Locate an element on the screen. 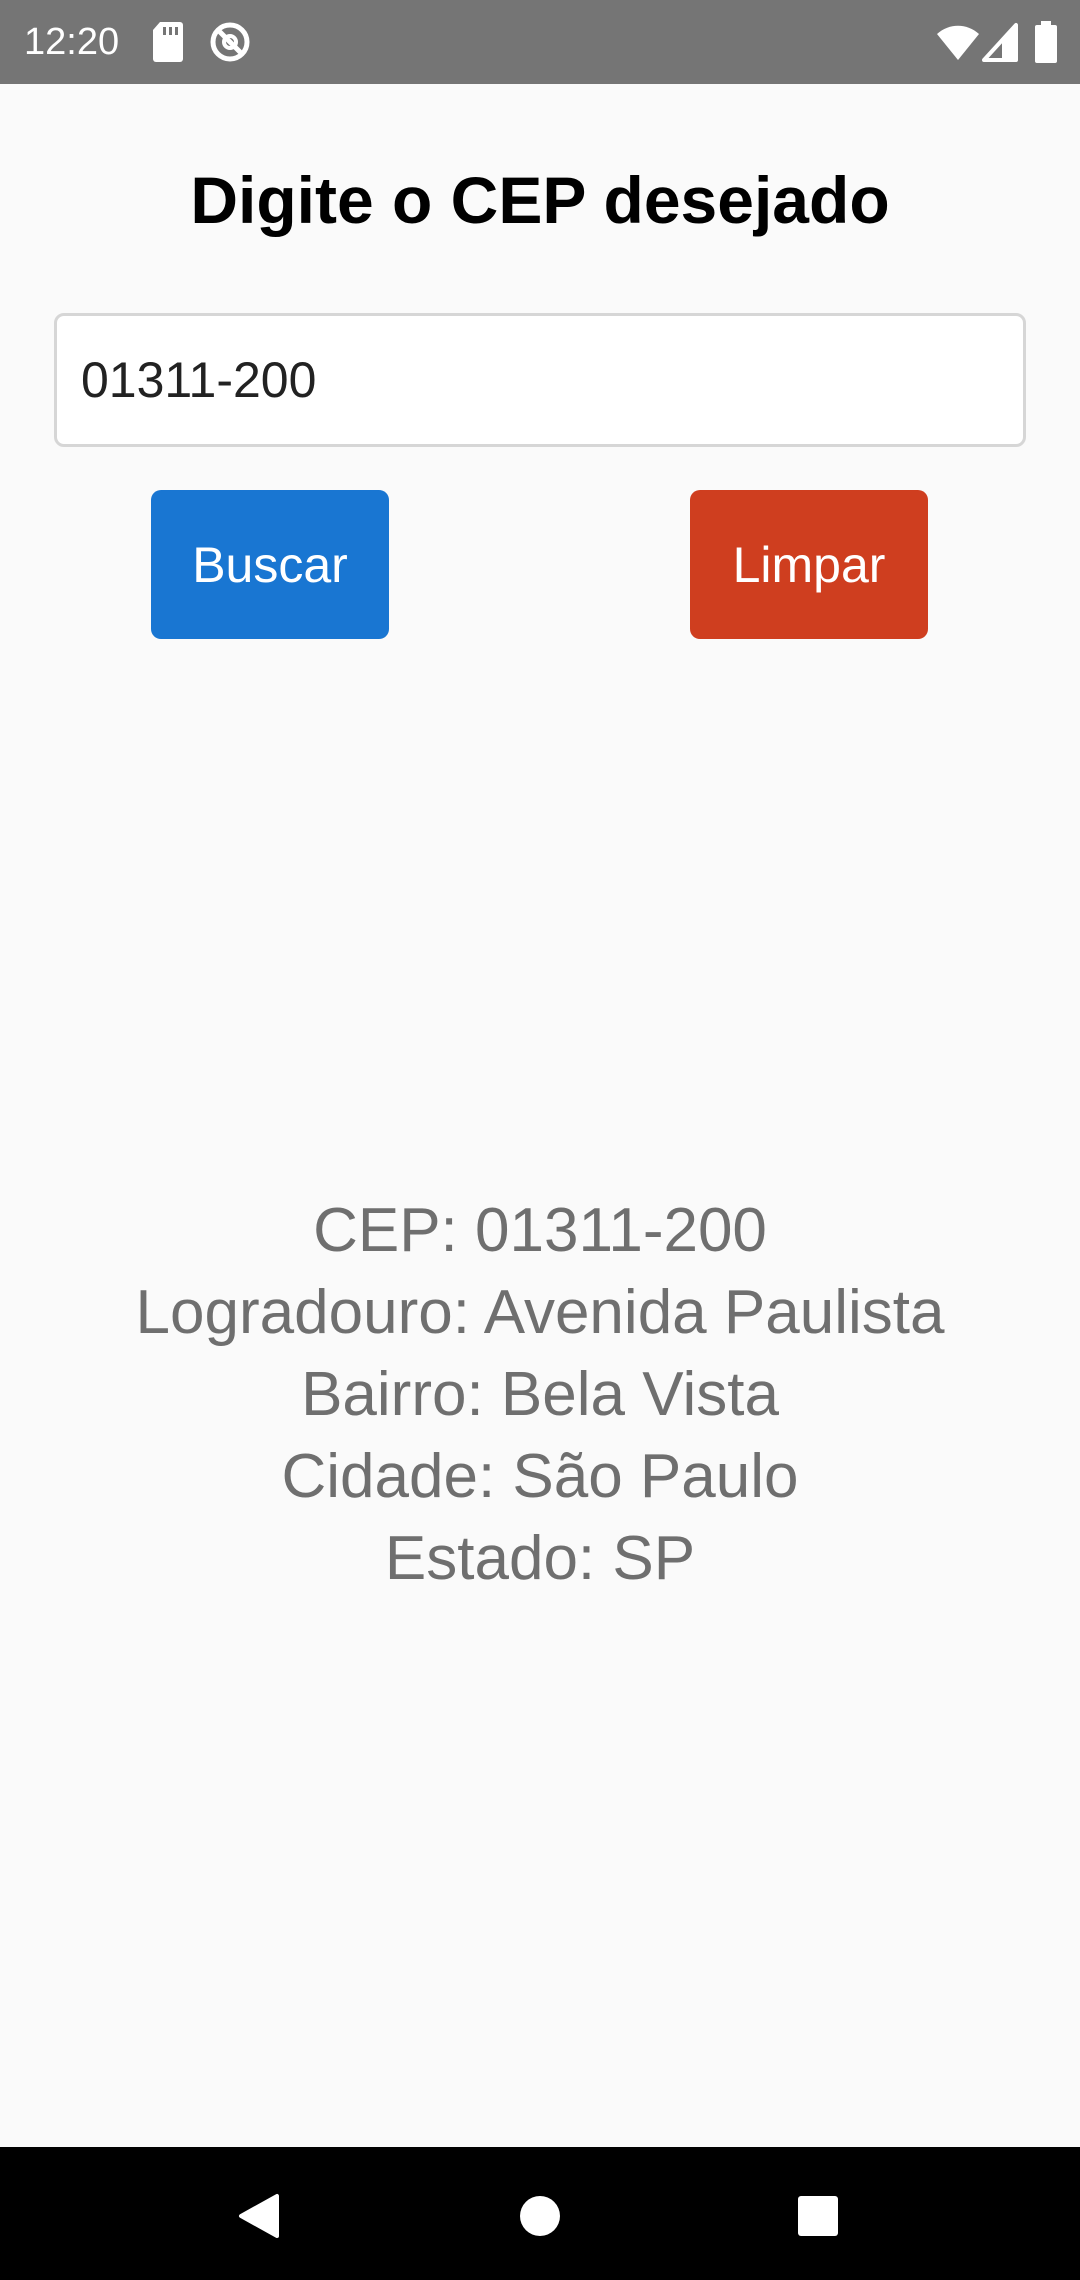 This screenshot has height=2280, width=1080. no-sync-icon is located at coordinates (230, 42).